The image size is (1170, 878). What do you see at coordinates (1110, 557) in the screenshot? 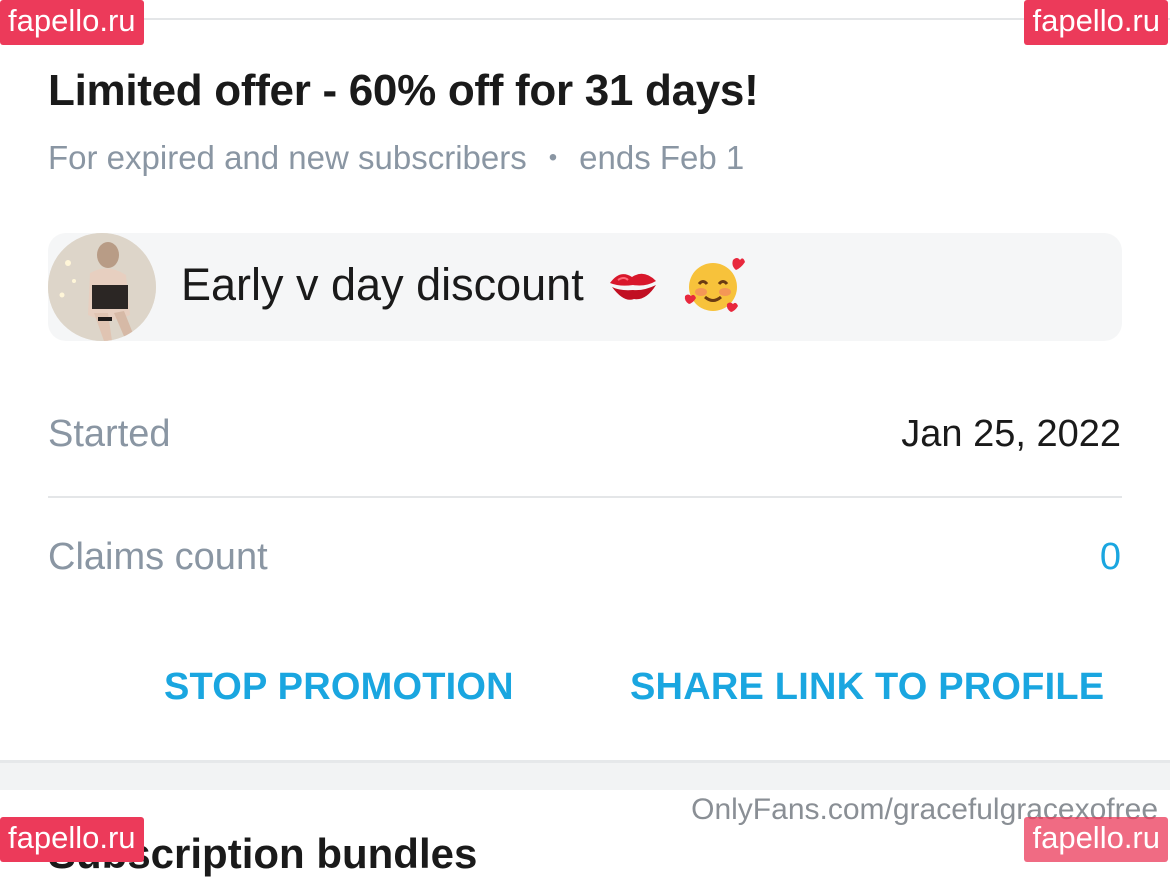
I see `claims-count-value: 0` at bounding box center [1110, 557].